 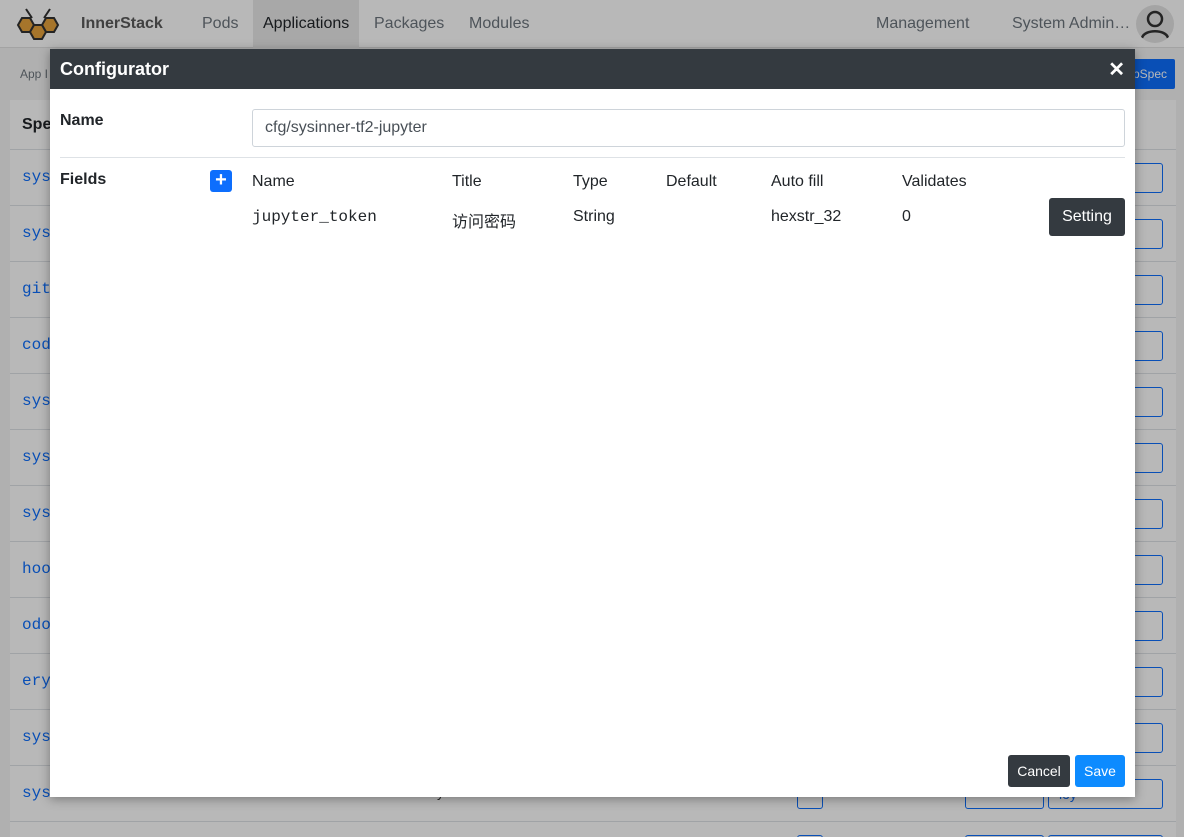 What do you see at coordinates (467, 181) in the screenshot?
I see `column-header-title: Title` at bounding box center [467, 181].